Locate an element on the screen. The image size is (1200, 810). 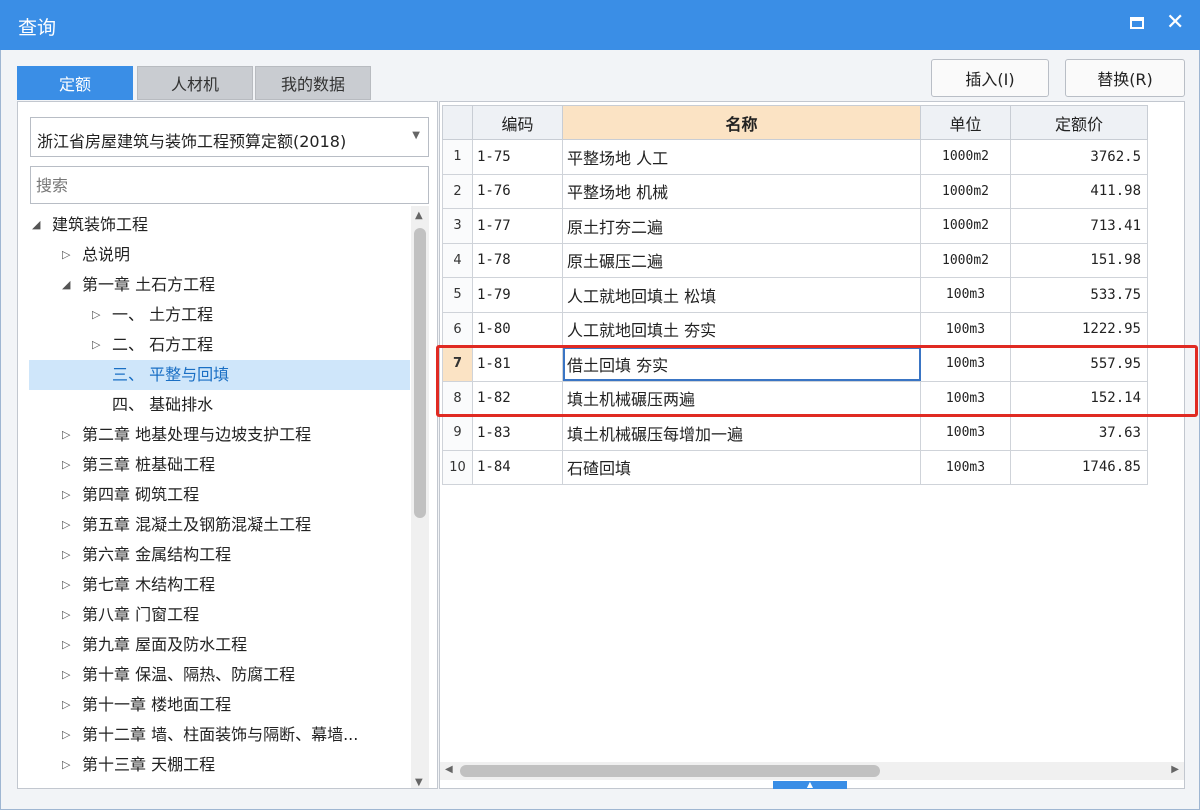
price-cell: 1746.85 is located at coordinates (1079, 467).